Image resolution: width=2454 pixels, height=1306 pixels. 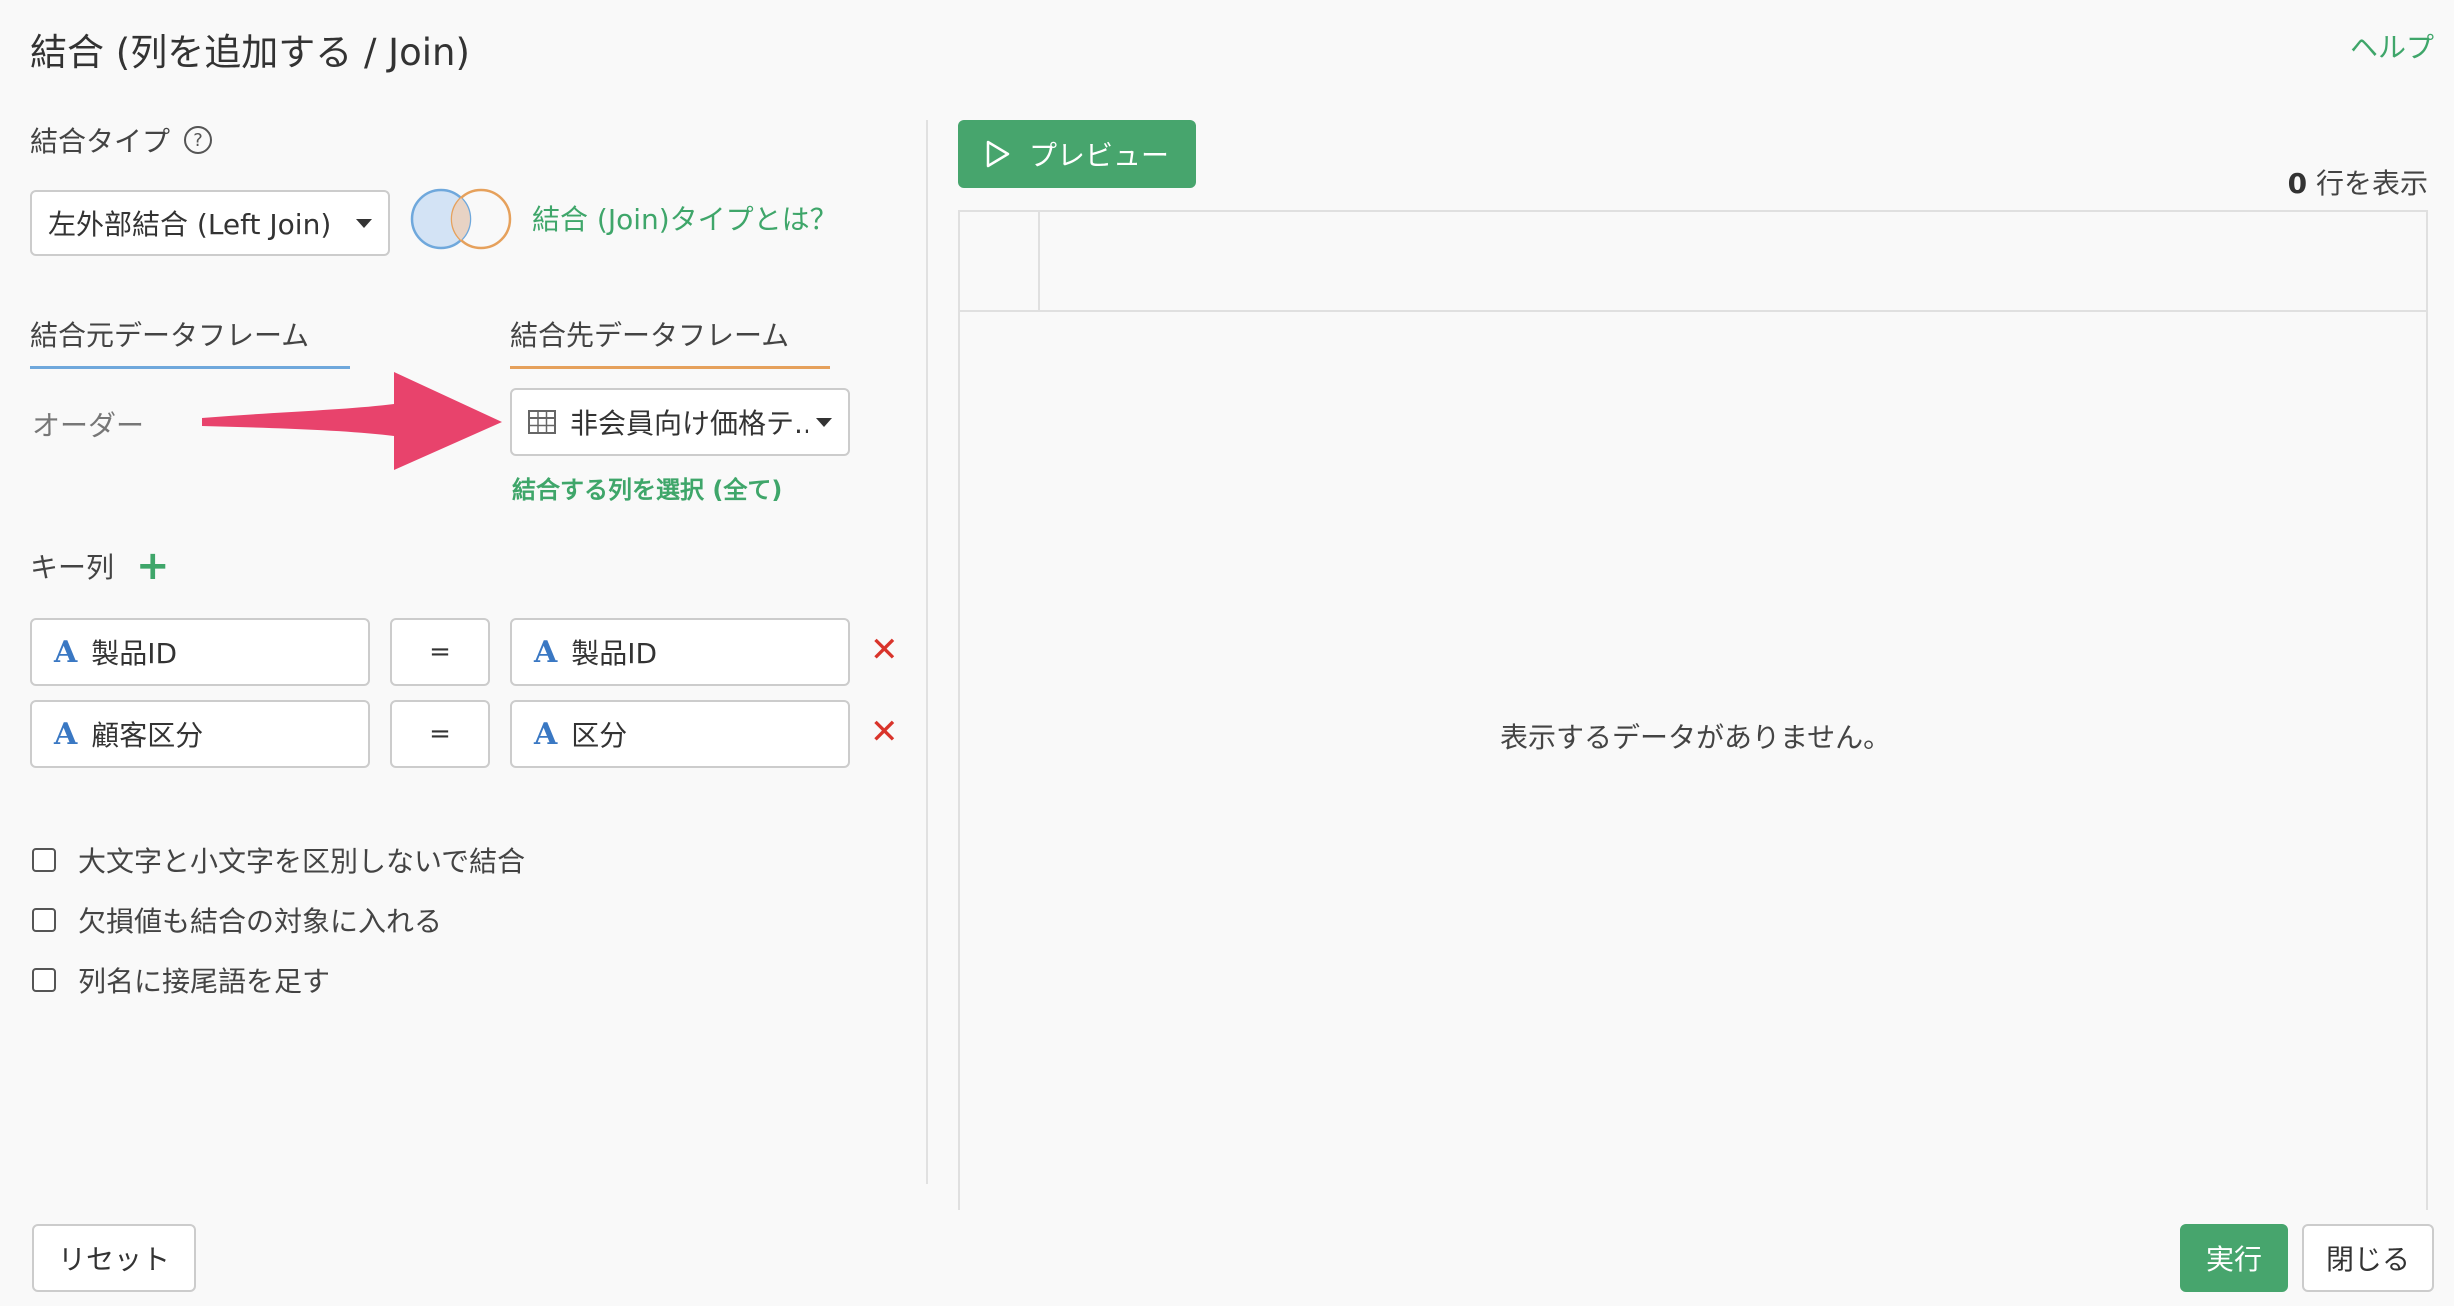 What do you see at coordinates (352, 421) in the screenshot?
I see `arrow-annotation` at bounding box center [352, 421].